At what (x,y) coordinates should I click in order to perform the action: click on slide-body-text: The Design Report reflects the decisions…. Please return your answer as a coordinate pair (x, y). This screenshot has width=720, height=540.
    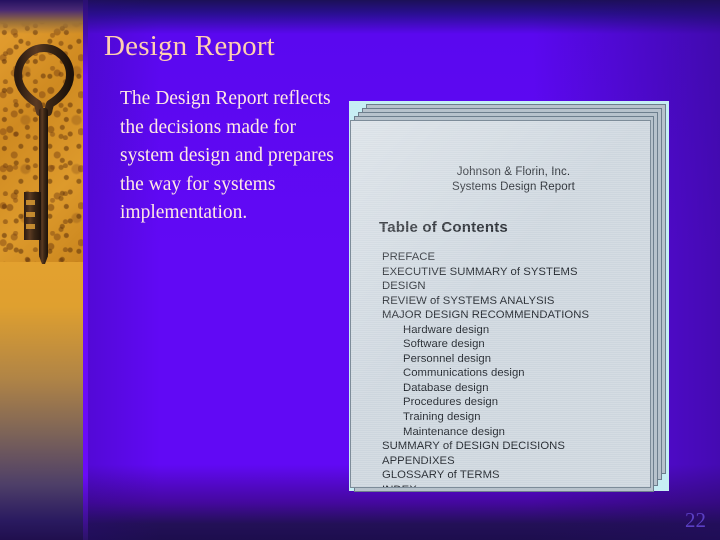
    Looking at the image, I should click on (227, 156).